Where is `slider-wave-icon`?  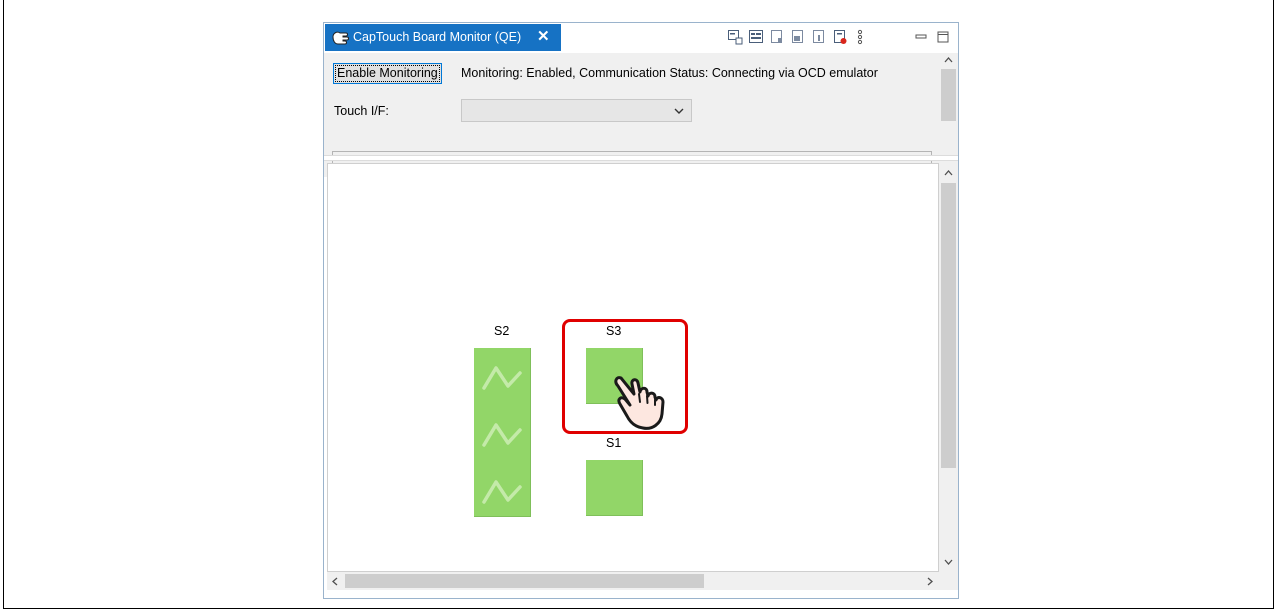
slider-wave-icon is located at coordinates (502, 435).